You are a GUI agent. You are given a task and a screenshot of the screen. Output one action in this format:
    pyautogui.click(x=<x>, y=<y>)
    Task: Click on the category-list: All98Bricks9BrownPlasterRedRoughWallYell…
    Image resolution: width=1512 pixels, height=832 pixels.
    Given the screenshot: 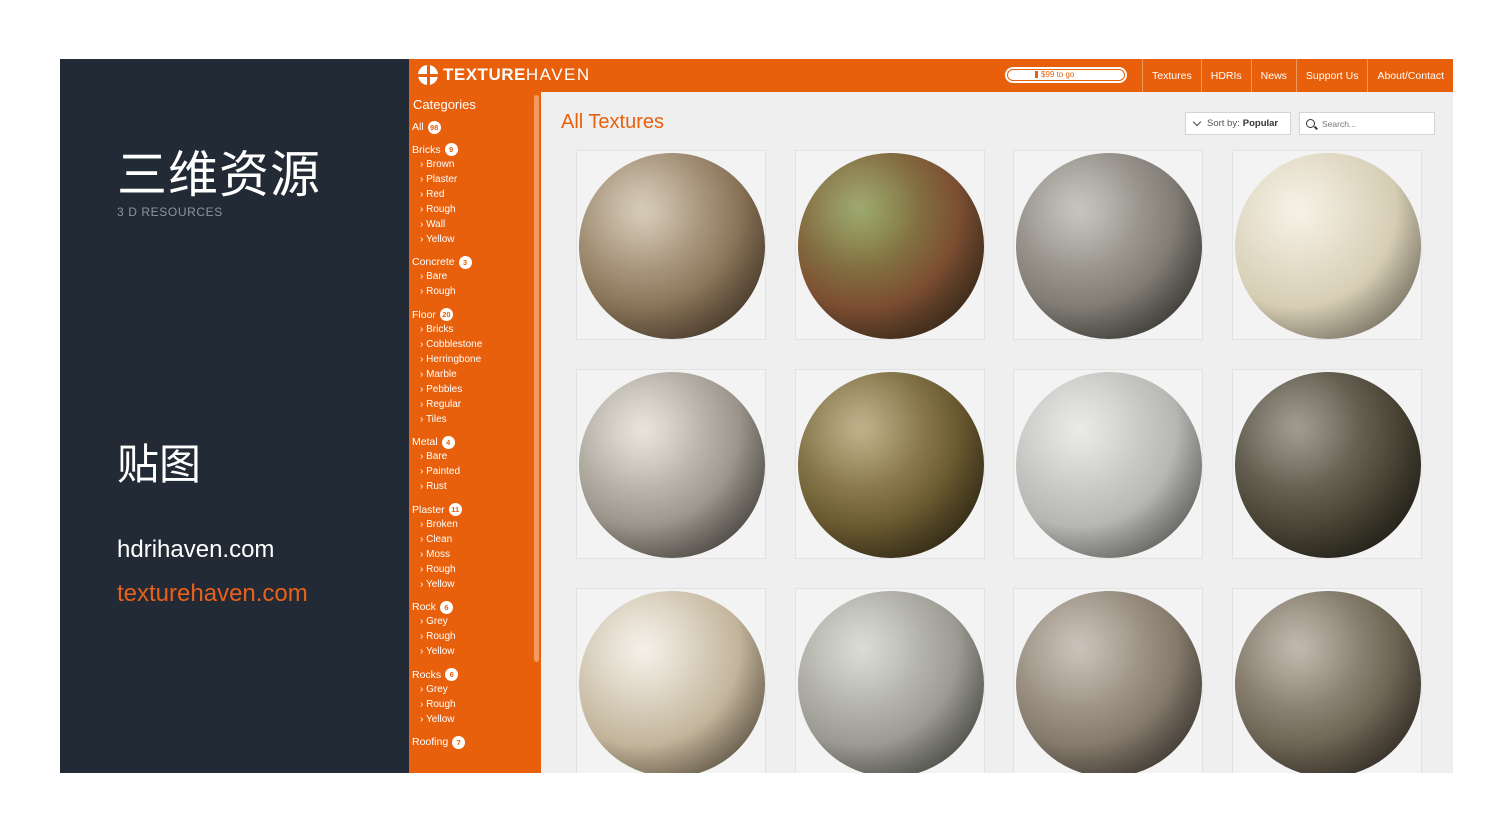 What is the action you would take?
    pyautogui.click(x=471, y=439)
    